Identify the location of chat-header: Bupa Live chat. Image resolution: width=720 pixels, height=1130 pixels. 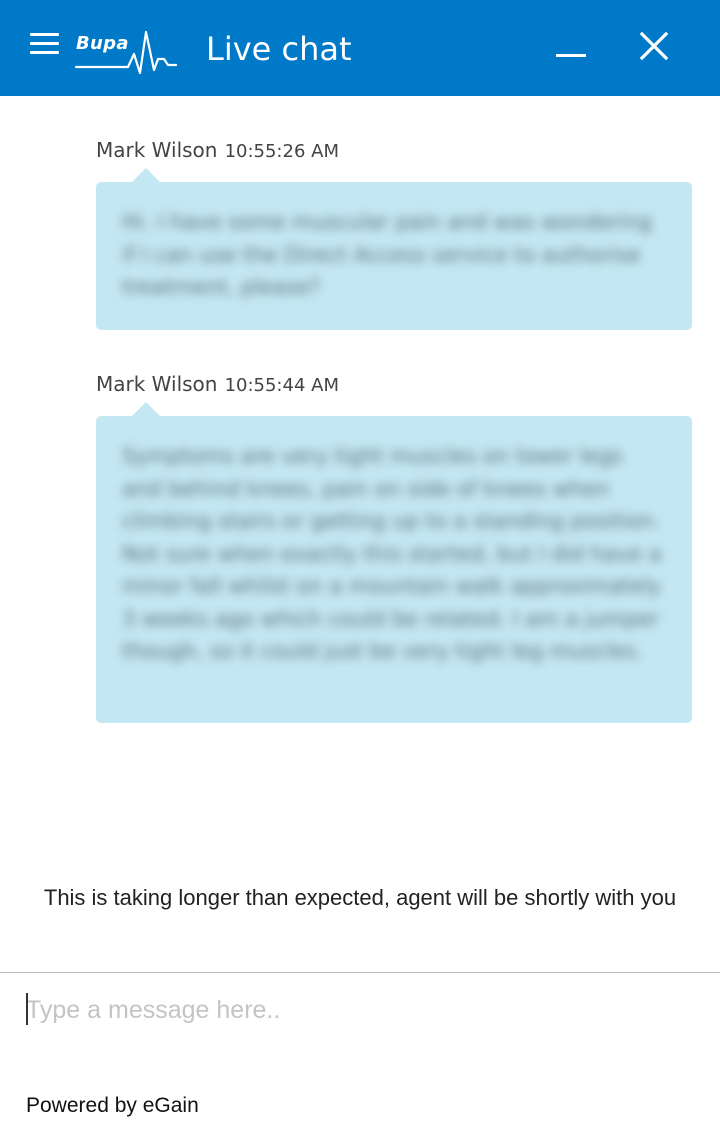
(360, 48).